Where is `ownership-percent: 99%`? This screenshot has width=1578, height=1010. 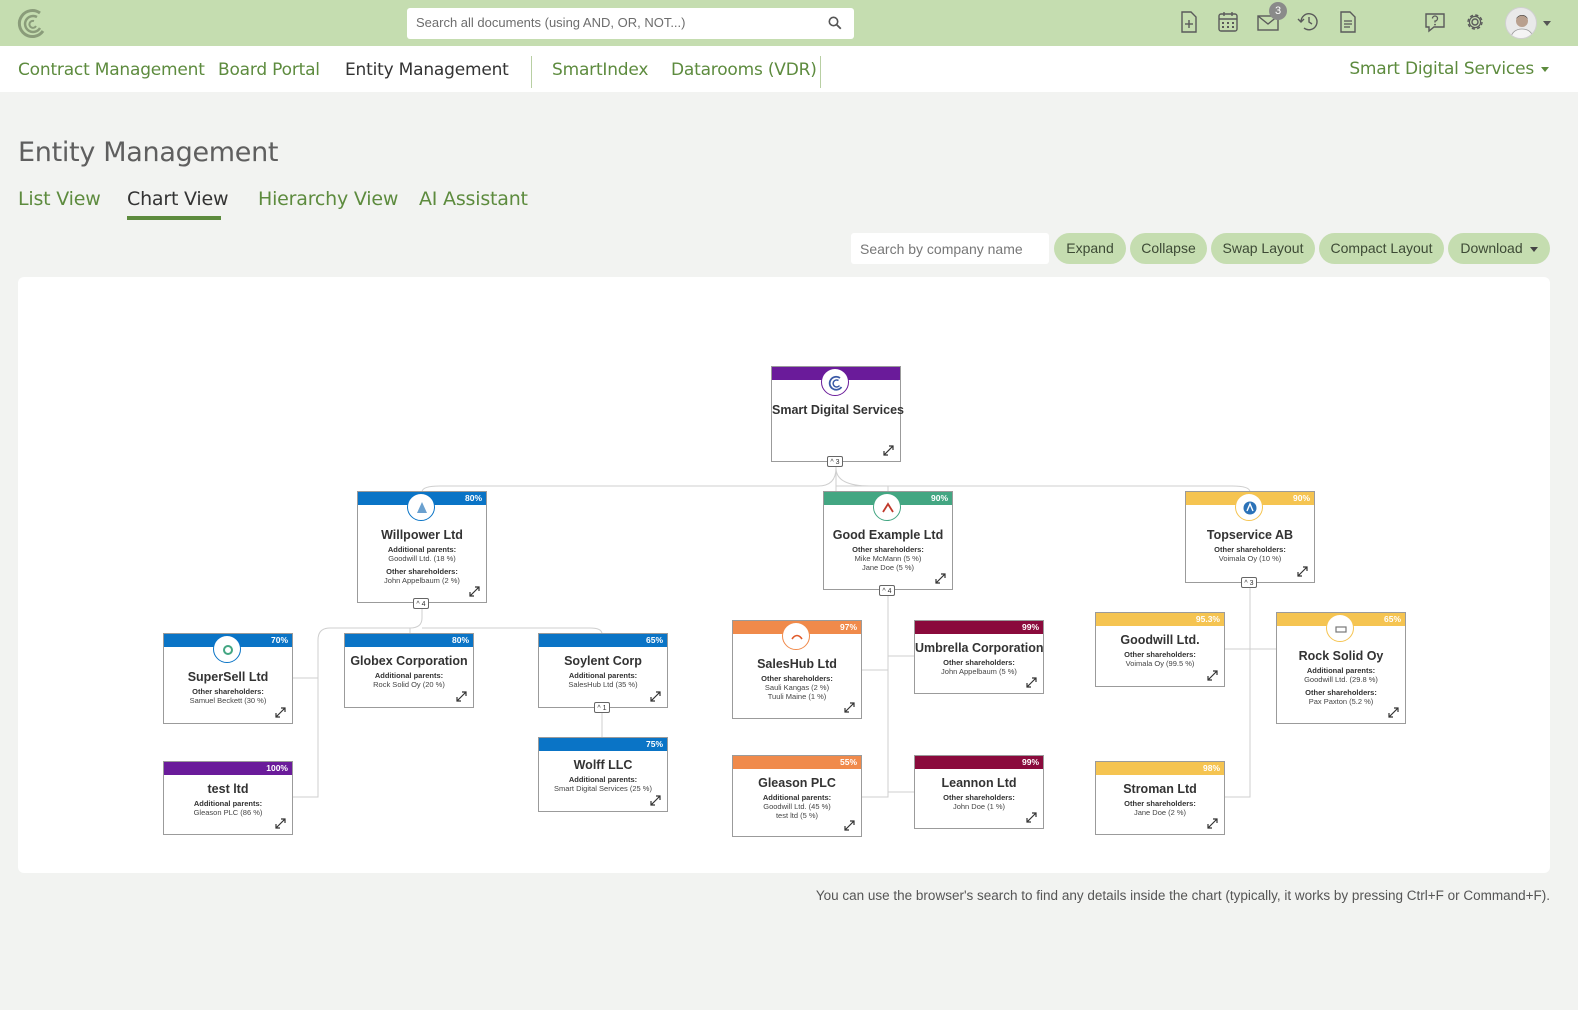
ownership-percent: 99% is located at coordinates (1030, 762).